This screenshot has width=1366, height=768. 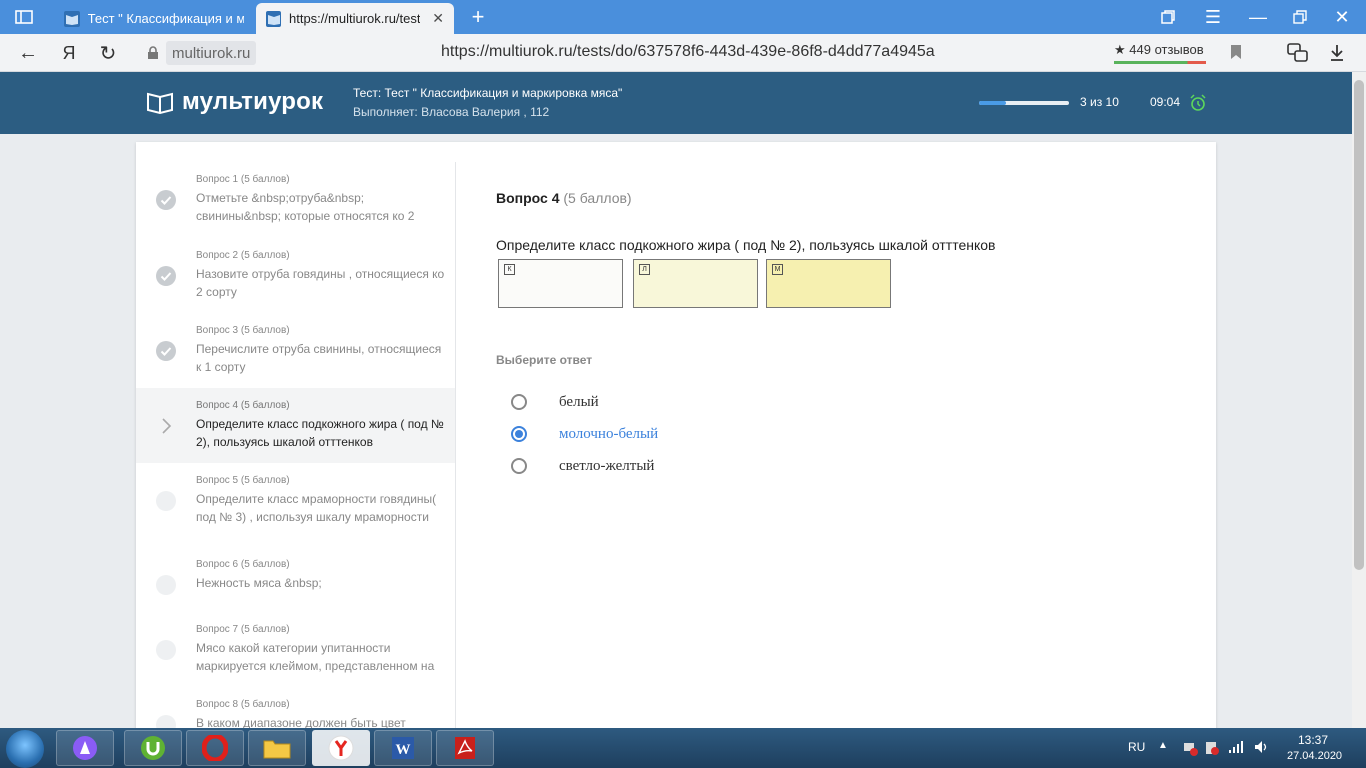 What do you see at coordinates (1337, 53) in the screenshot?
I see `download-icon` at bounding box center [1337, 53].